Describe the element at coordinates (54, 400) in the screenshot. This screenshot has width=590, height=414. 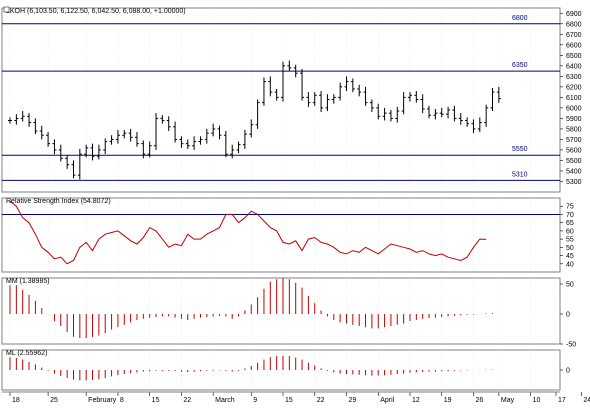
I see `x-tick-label: 25` at that location.